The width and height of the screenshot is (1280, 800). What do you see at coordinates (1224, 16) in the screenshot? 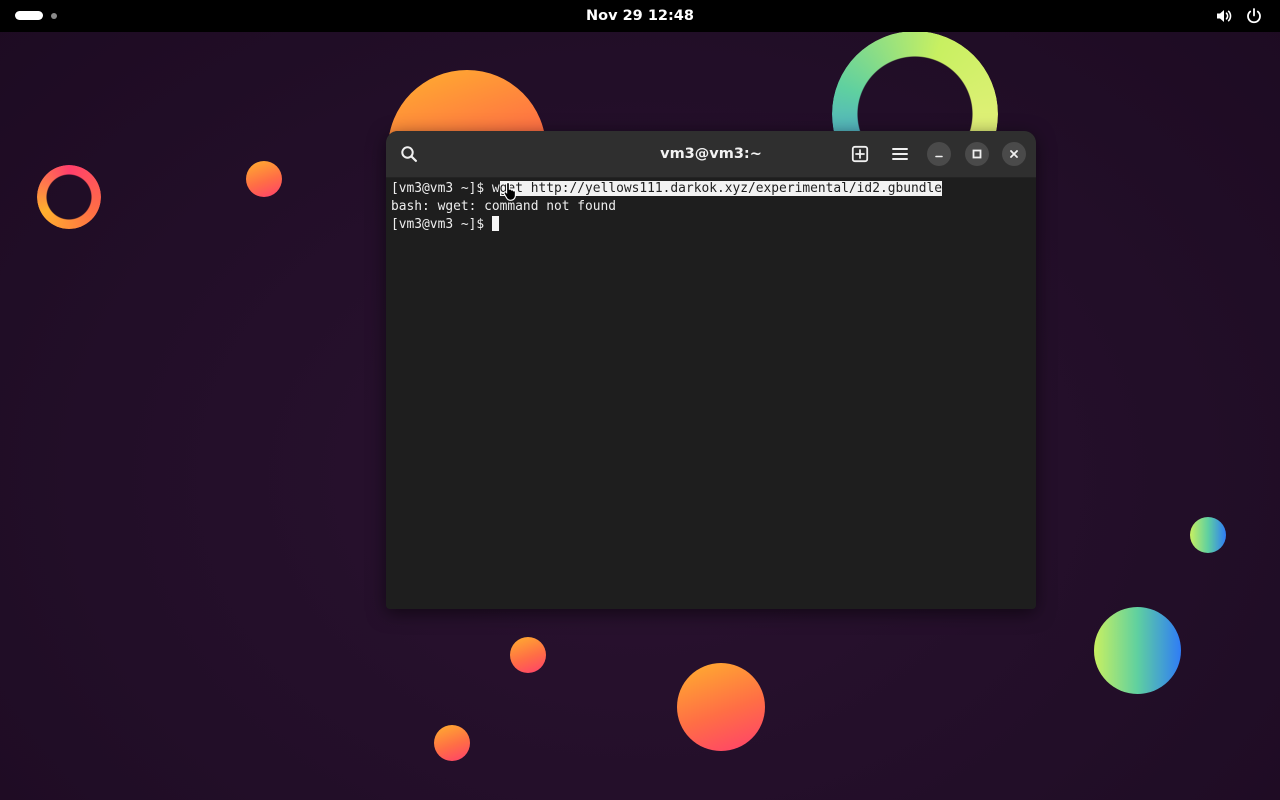
I see `volume-icon` at bounding box center [1224, 16].